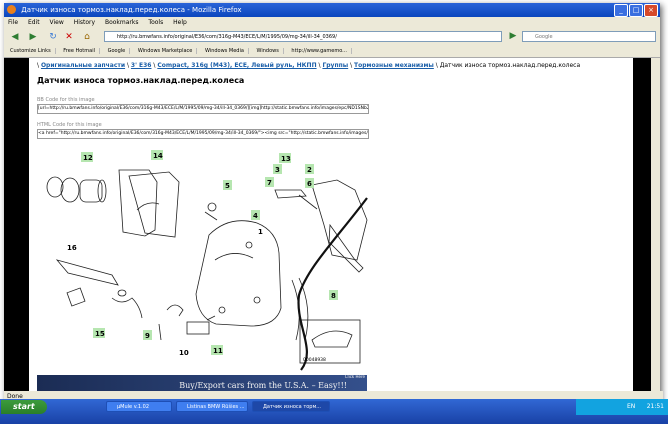  Describe the element at coordinates (155, 22) in the screenshot. I see `menu-tools: Tools` at that location.